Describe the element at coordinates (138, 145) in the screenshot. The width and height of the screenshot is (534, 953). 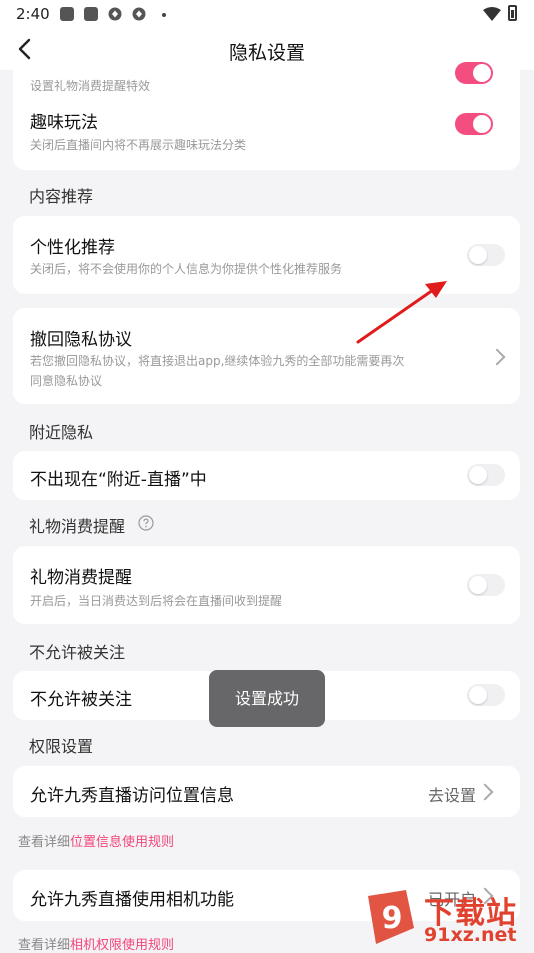
I see `fun-play-subtitle: 关闭后直播间内将不再展示趣味玩法分类` at that location.